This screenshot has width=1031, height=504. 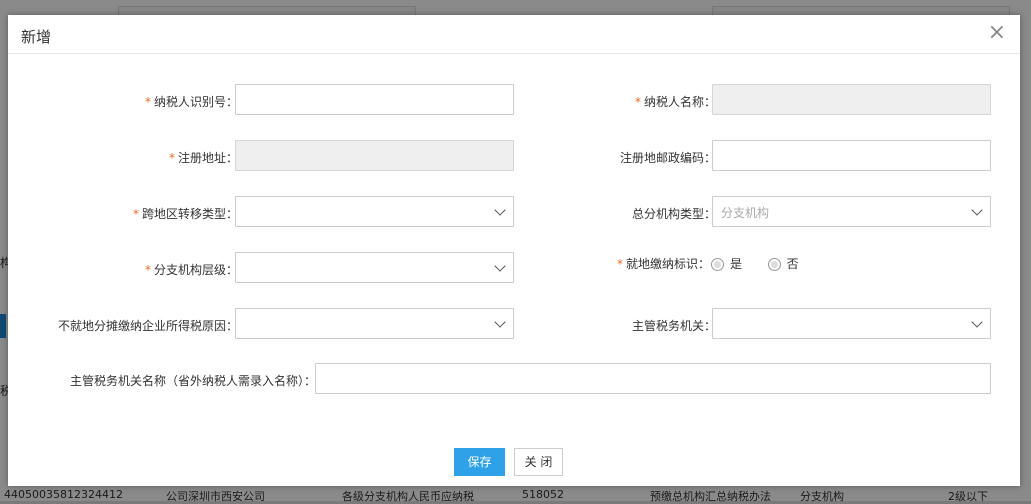 What do you see at coordinates (673, 214) in the screenshot?
I see `org-type-label: 总分机构类型：` at bounding box center [673, 214].